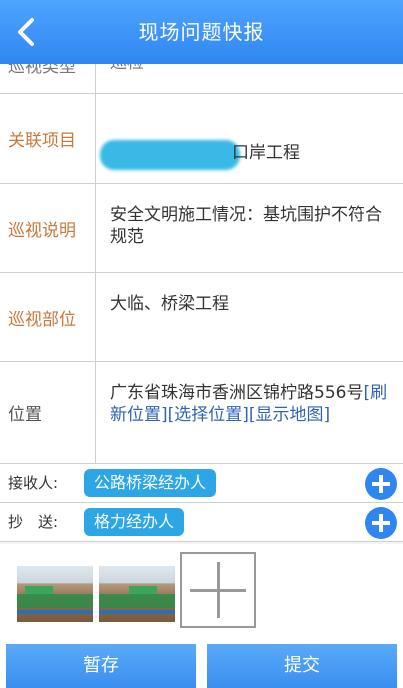 Image resolution: width=403 pixels, height=688 pixels. Describe the element at coordinates (249, 304) in the screenshot. I see `location-part-value: 大临、桥梁工程` at that location.